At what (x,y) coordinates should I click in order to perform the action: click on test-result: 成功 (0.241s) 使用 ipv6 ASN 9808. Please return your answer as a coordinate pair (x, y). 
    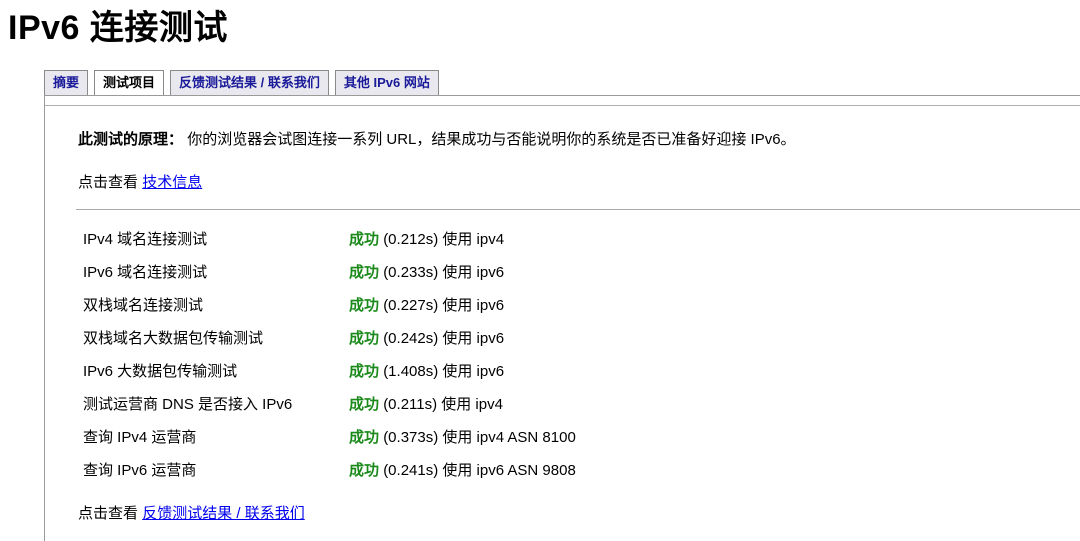
    Looking at the image, I should click on (462, 469).